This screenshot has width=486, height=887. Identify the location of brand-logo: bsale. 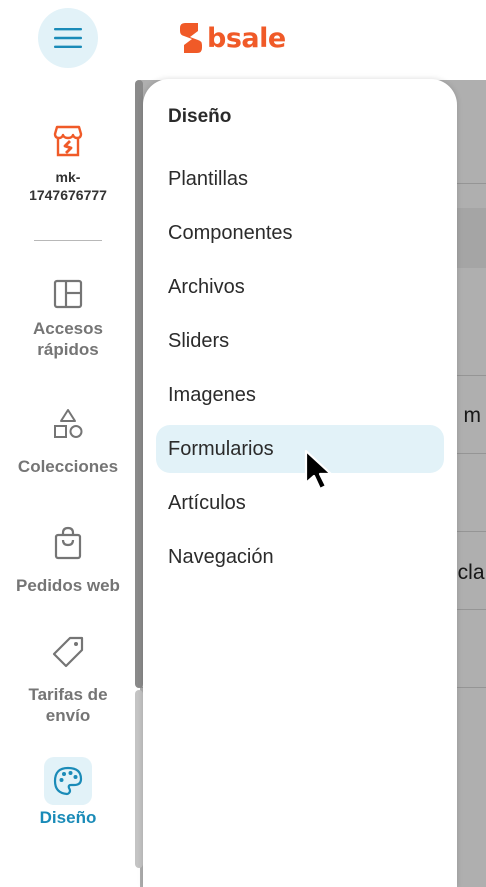
(232, 38).